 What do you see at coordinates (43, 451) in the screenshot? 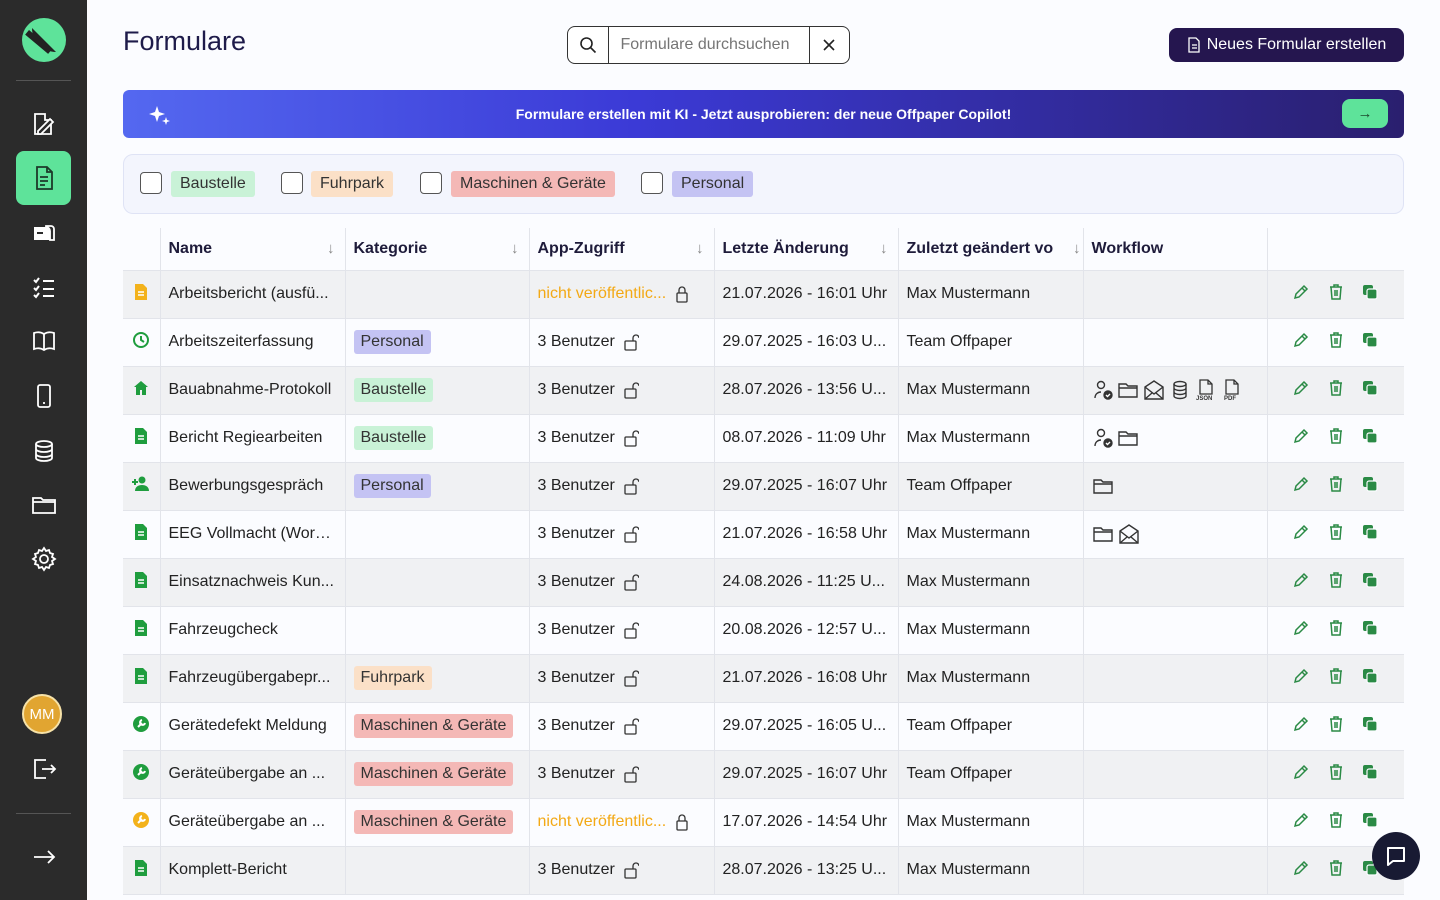
I see `sidebar-item-data` at bounding box center [43, 451].